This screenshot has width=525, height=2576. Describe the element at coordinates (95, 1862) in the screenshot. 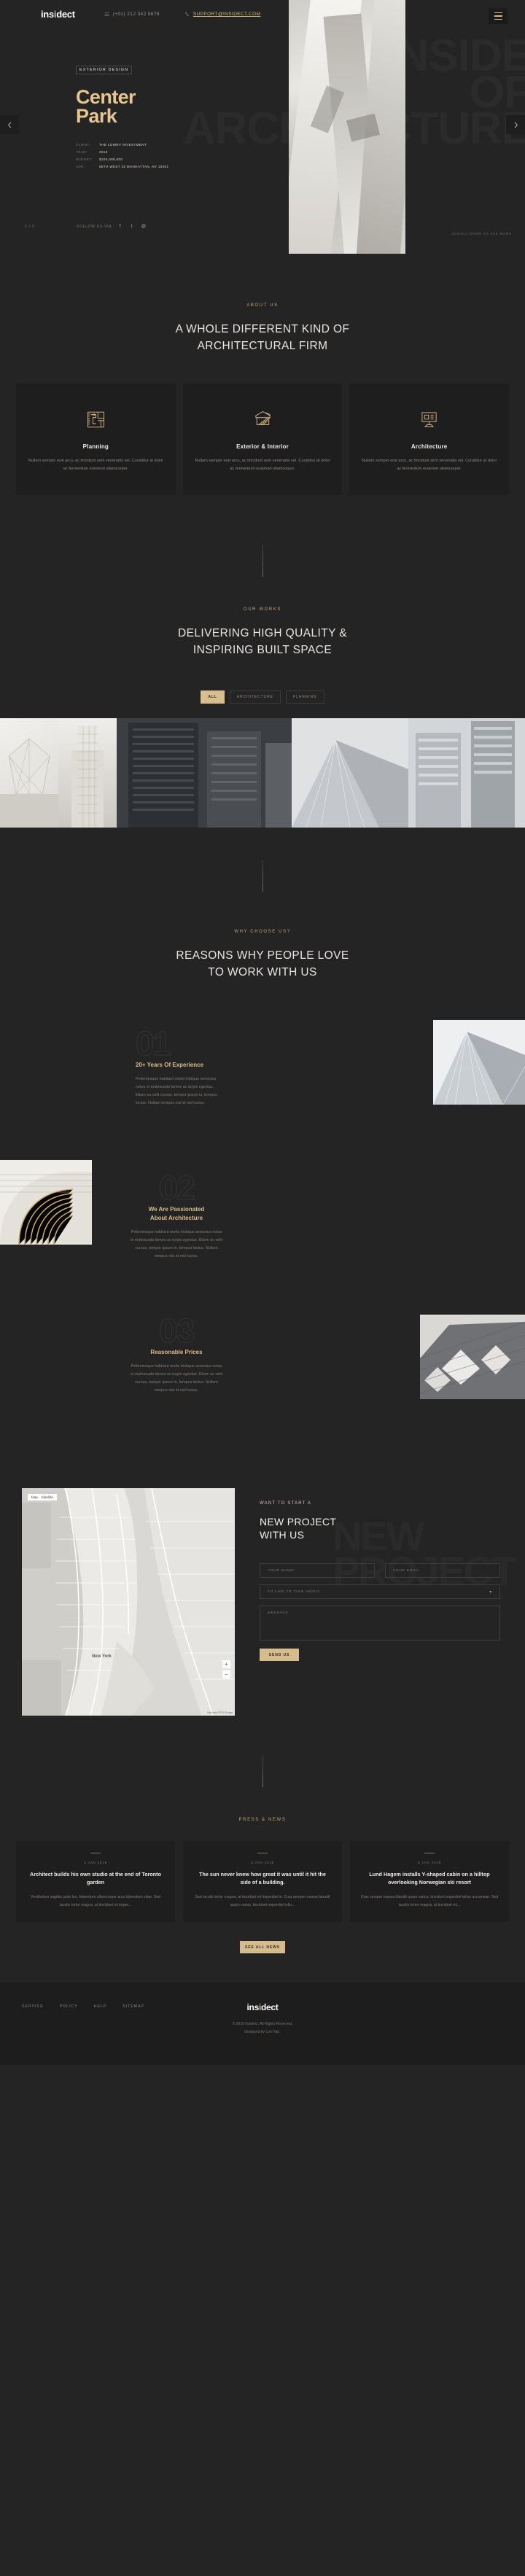

I see `press-card-date: 3 JAN 2018` at that location.